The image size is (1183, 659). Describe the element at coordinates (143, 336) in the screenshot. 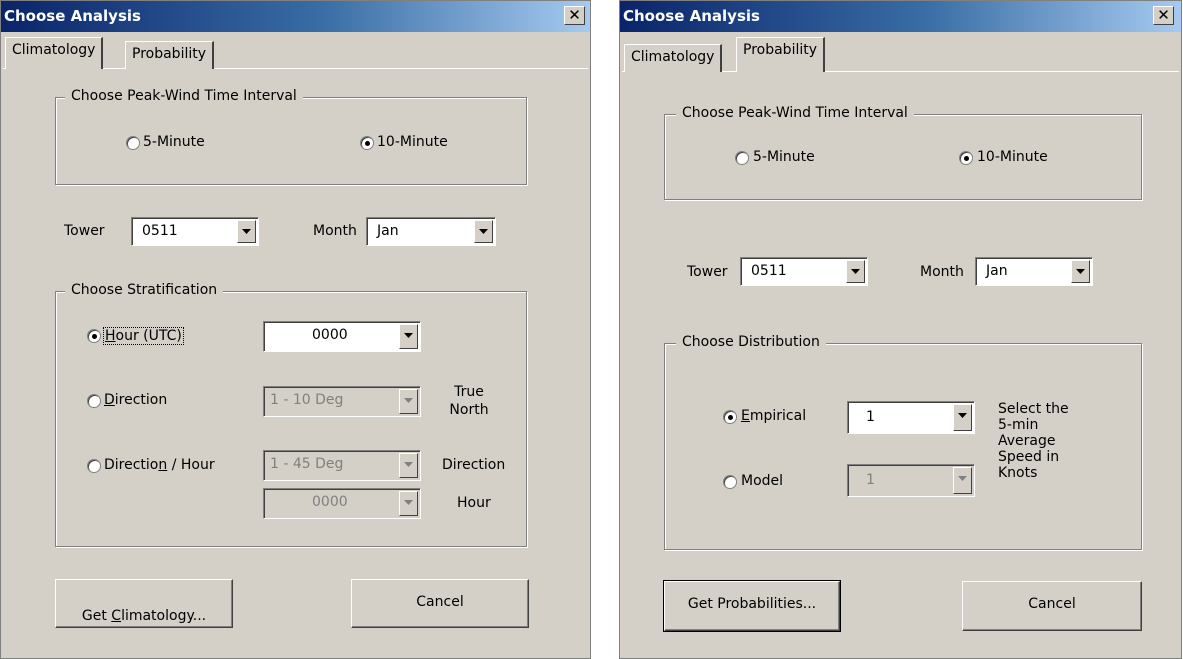

I see `radio-hour-utc-label: Hour (UTC)` at that location.